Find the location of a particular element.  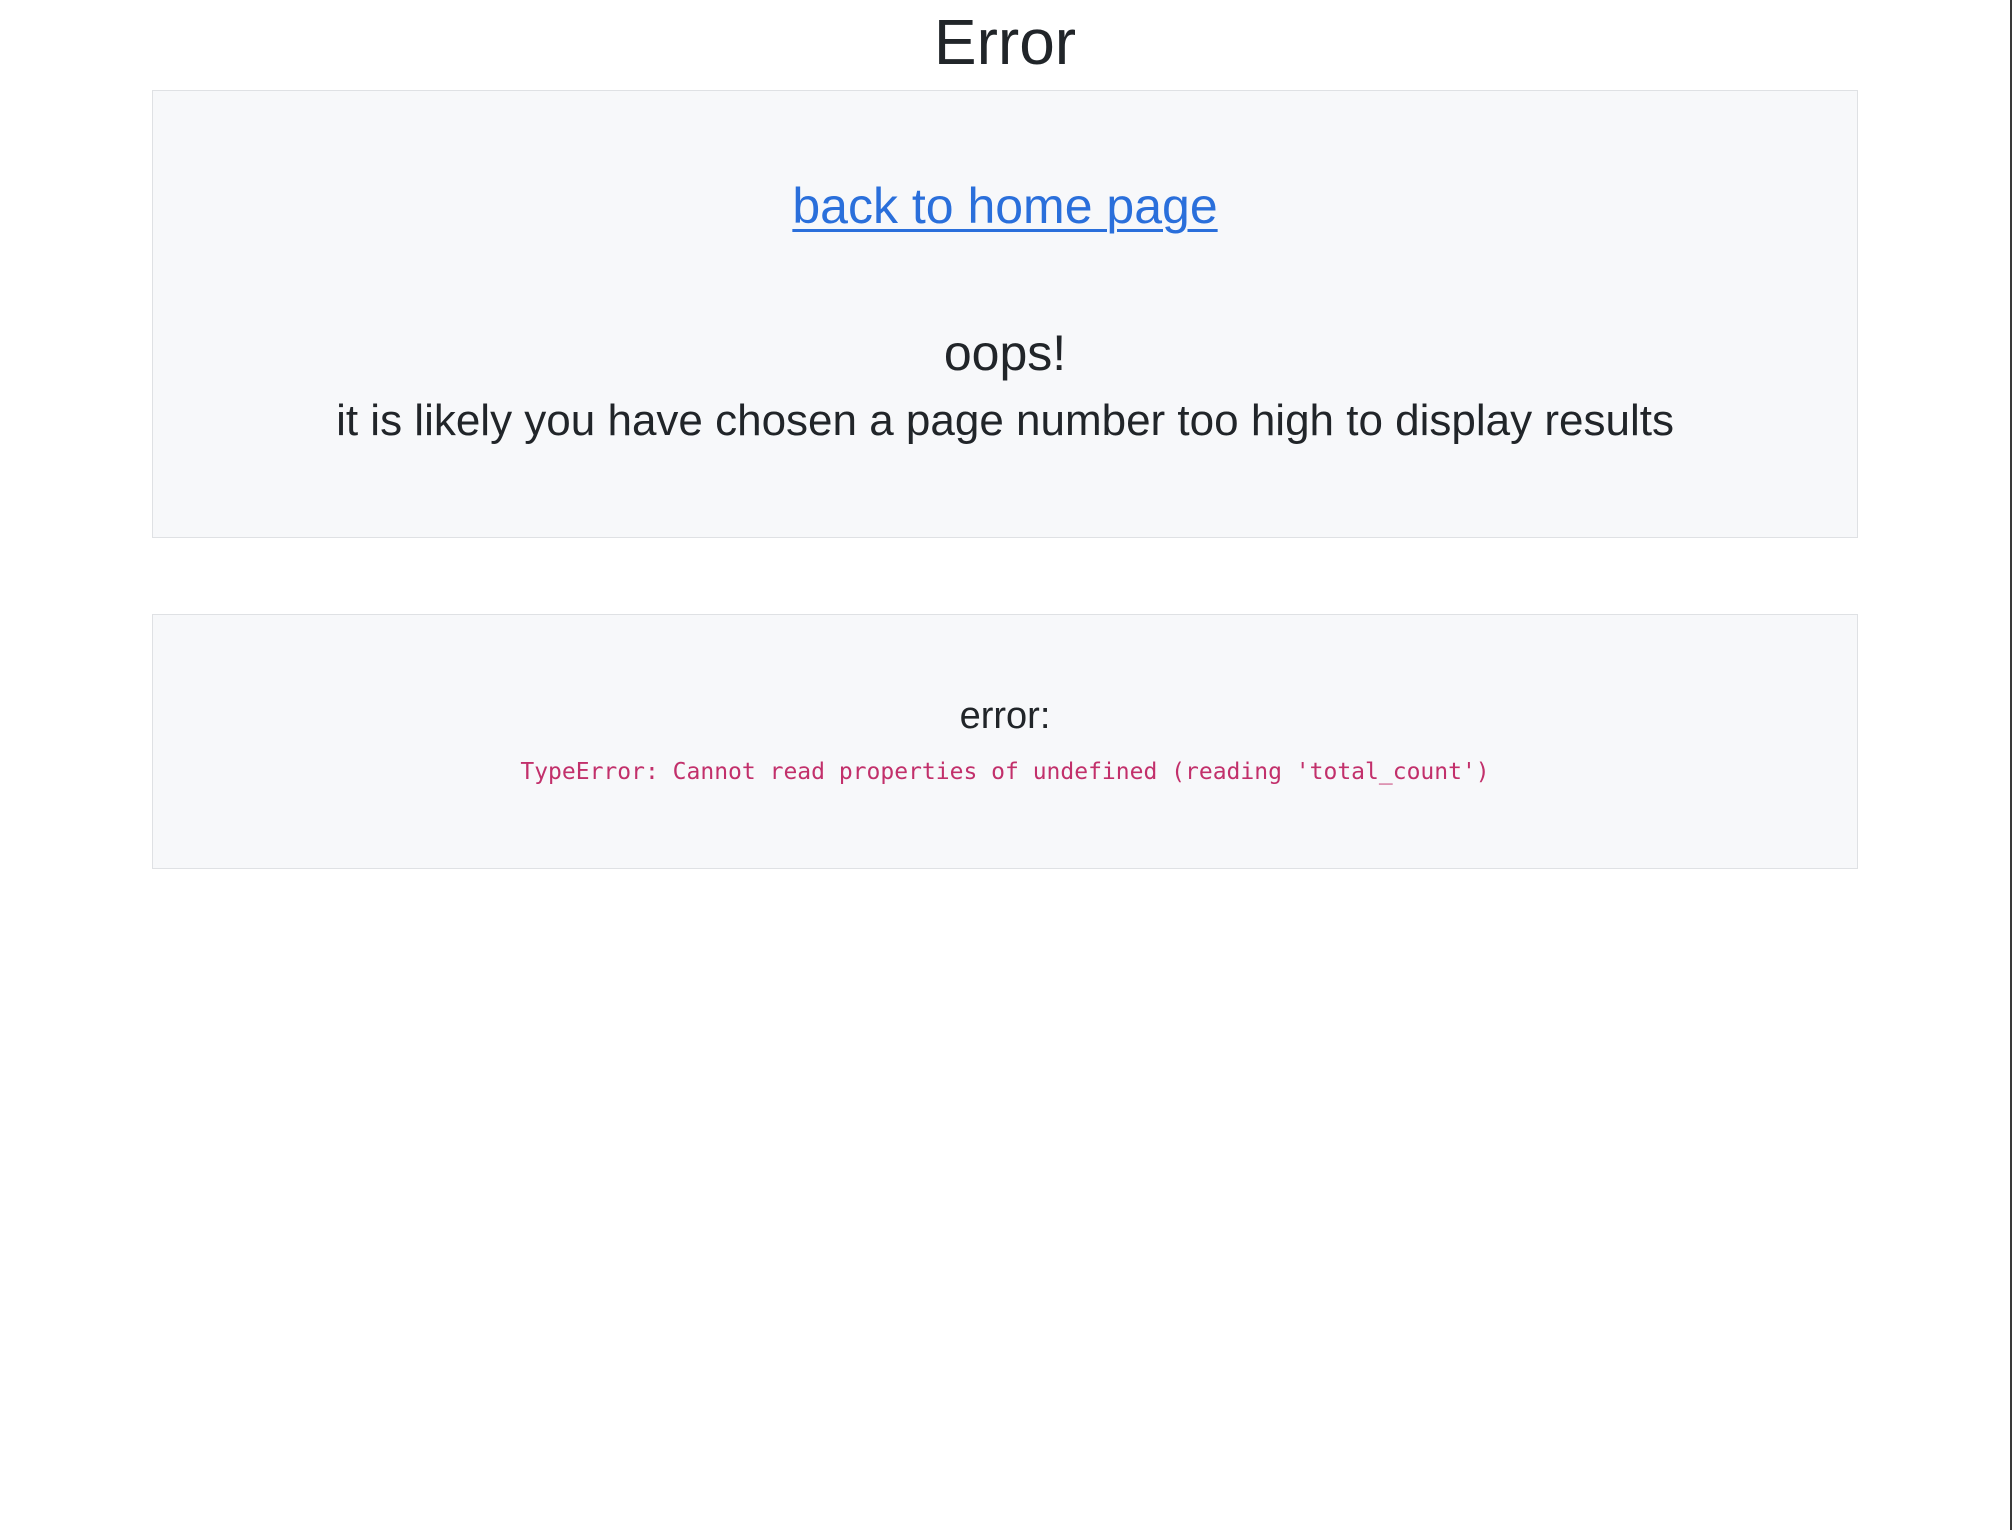

window-right-edge is located at coordinates (2011, 765).